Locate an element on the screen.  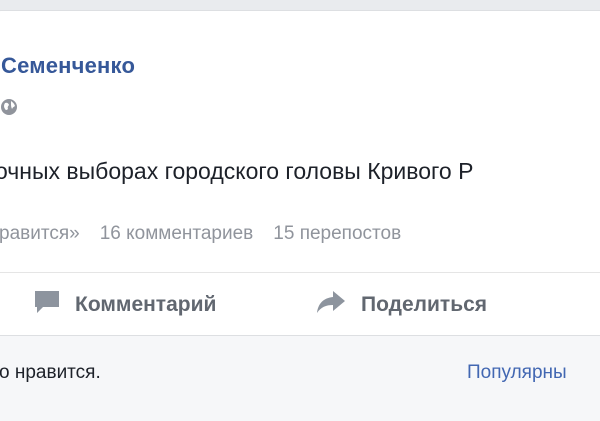
share-arrow-icon is located at coordinates (331, 305).